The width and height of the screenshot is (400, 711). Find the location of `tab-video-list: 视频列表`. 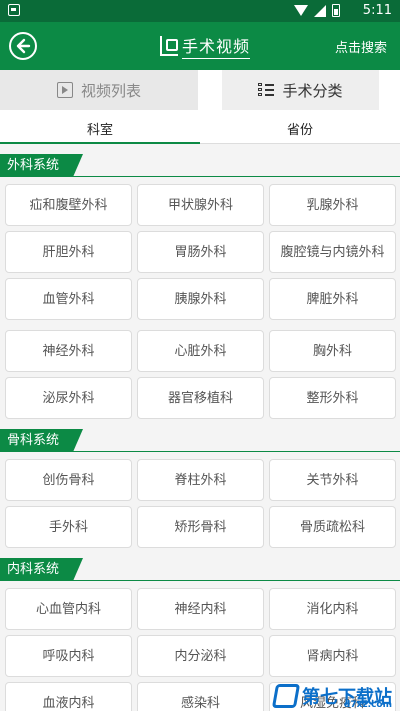

tab-video-list: 视频列表 is located at coordinates (99, 90).